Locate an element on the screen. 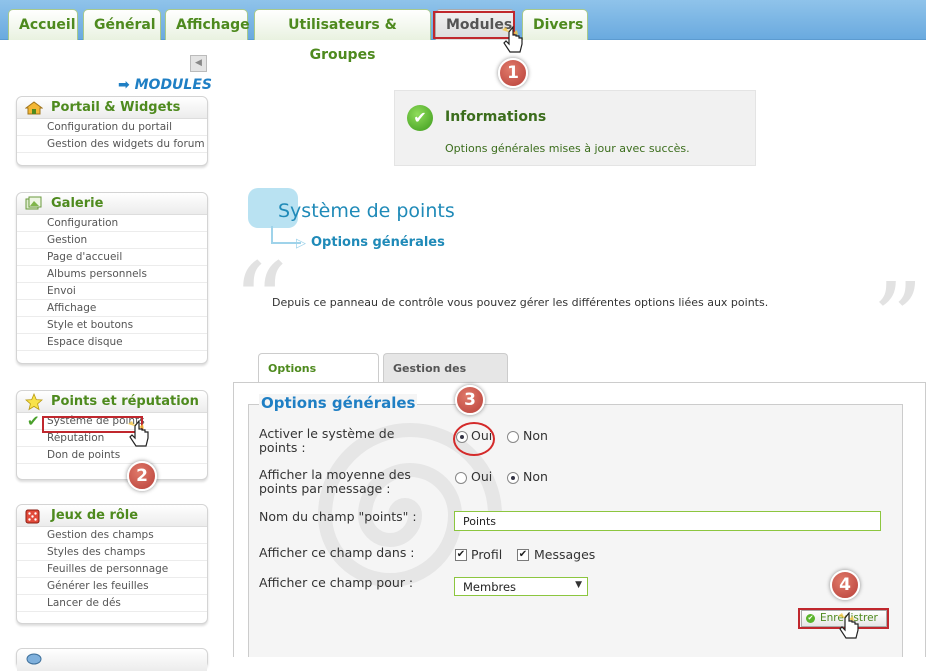 This screenshot has height=671, width=926. tab-general: Général is located at coordinates (122, 24).